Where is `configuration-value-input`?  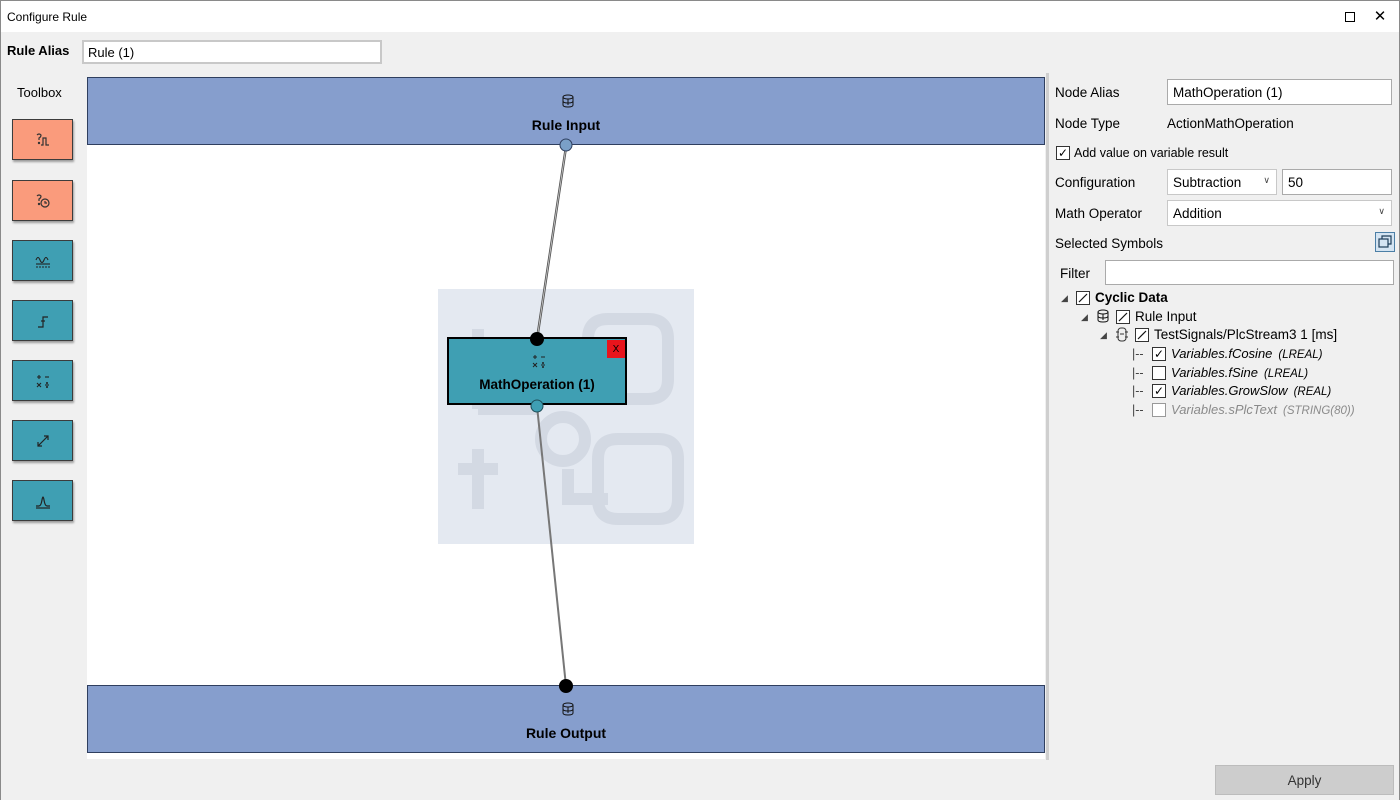
configuration-value-input is located at coordinates (1337, 182).